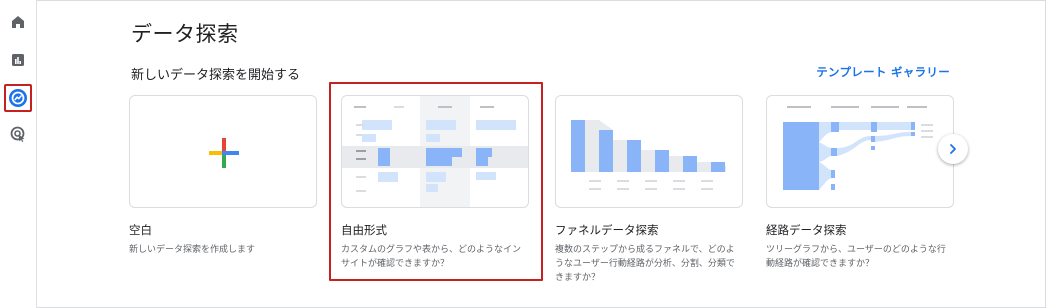 This screenshot has height=308, width=1046. I want to click on nav-reports, so click(18, 60).